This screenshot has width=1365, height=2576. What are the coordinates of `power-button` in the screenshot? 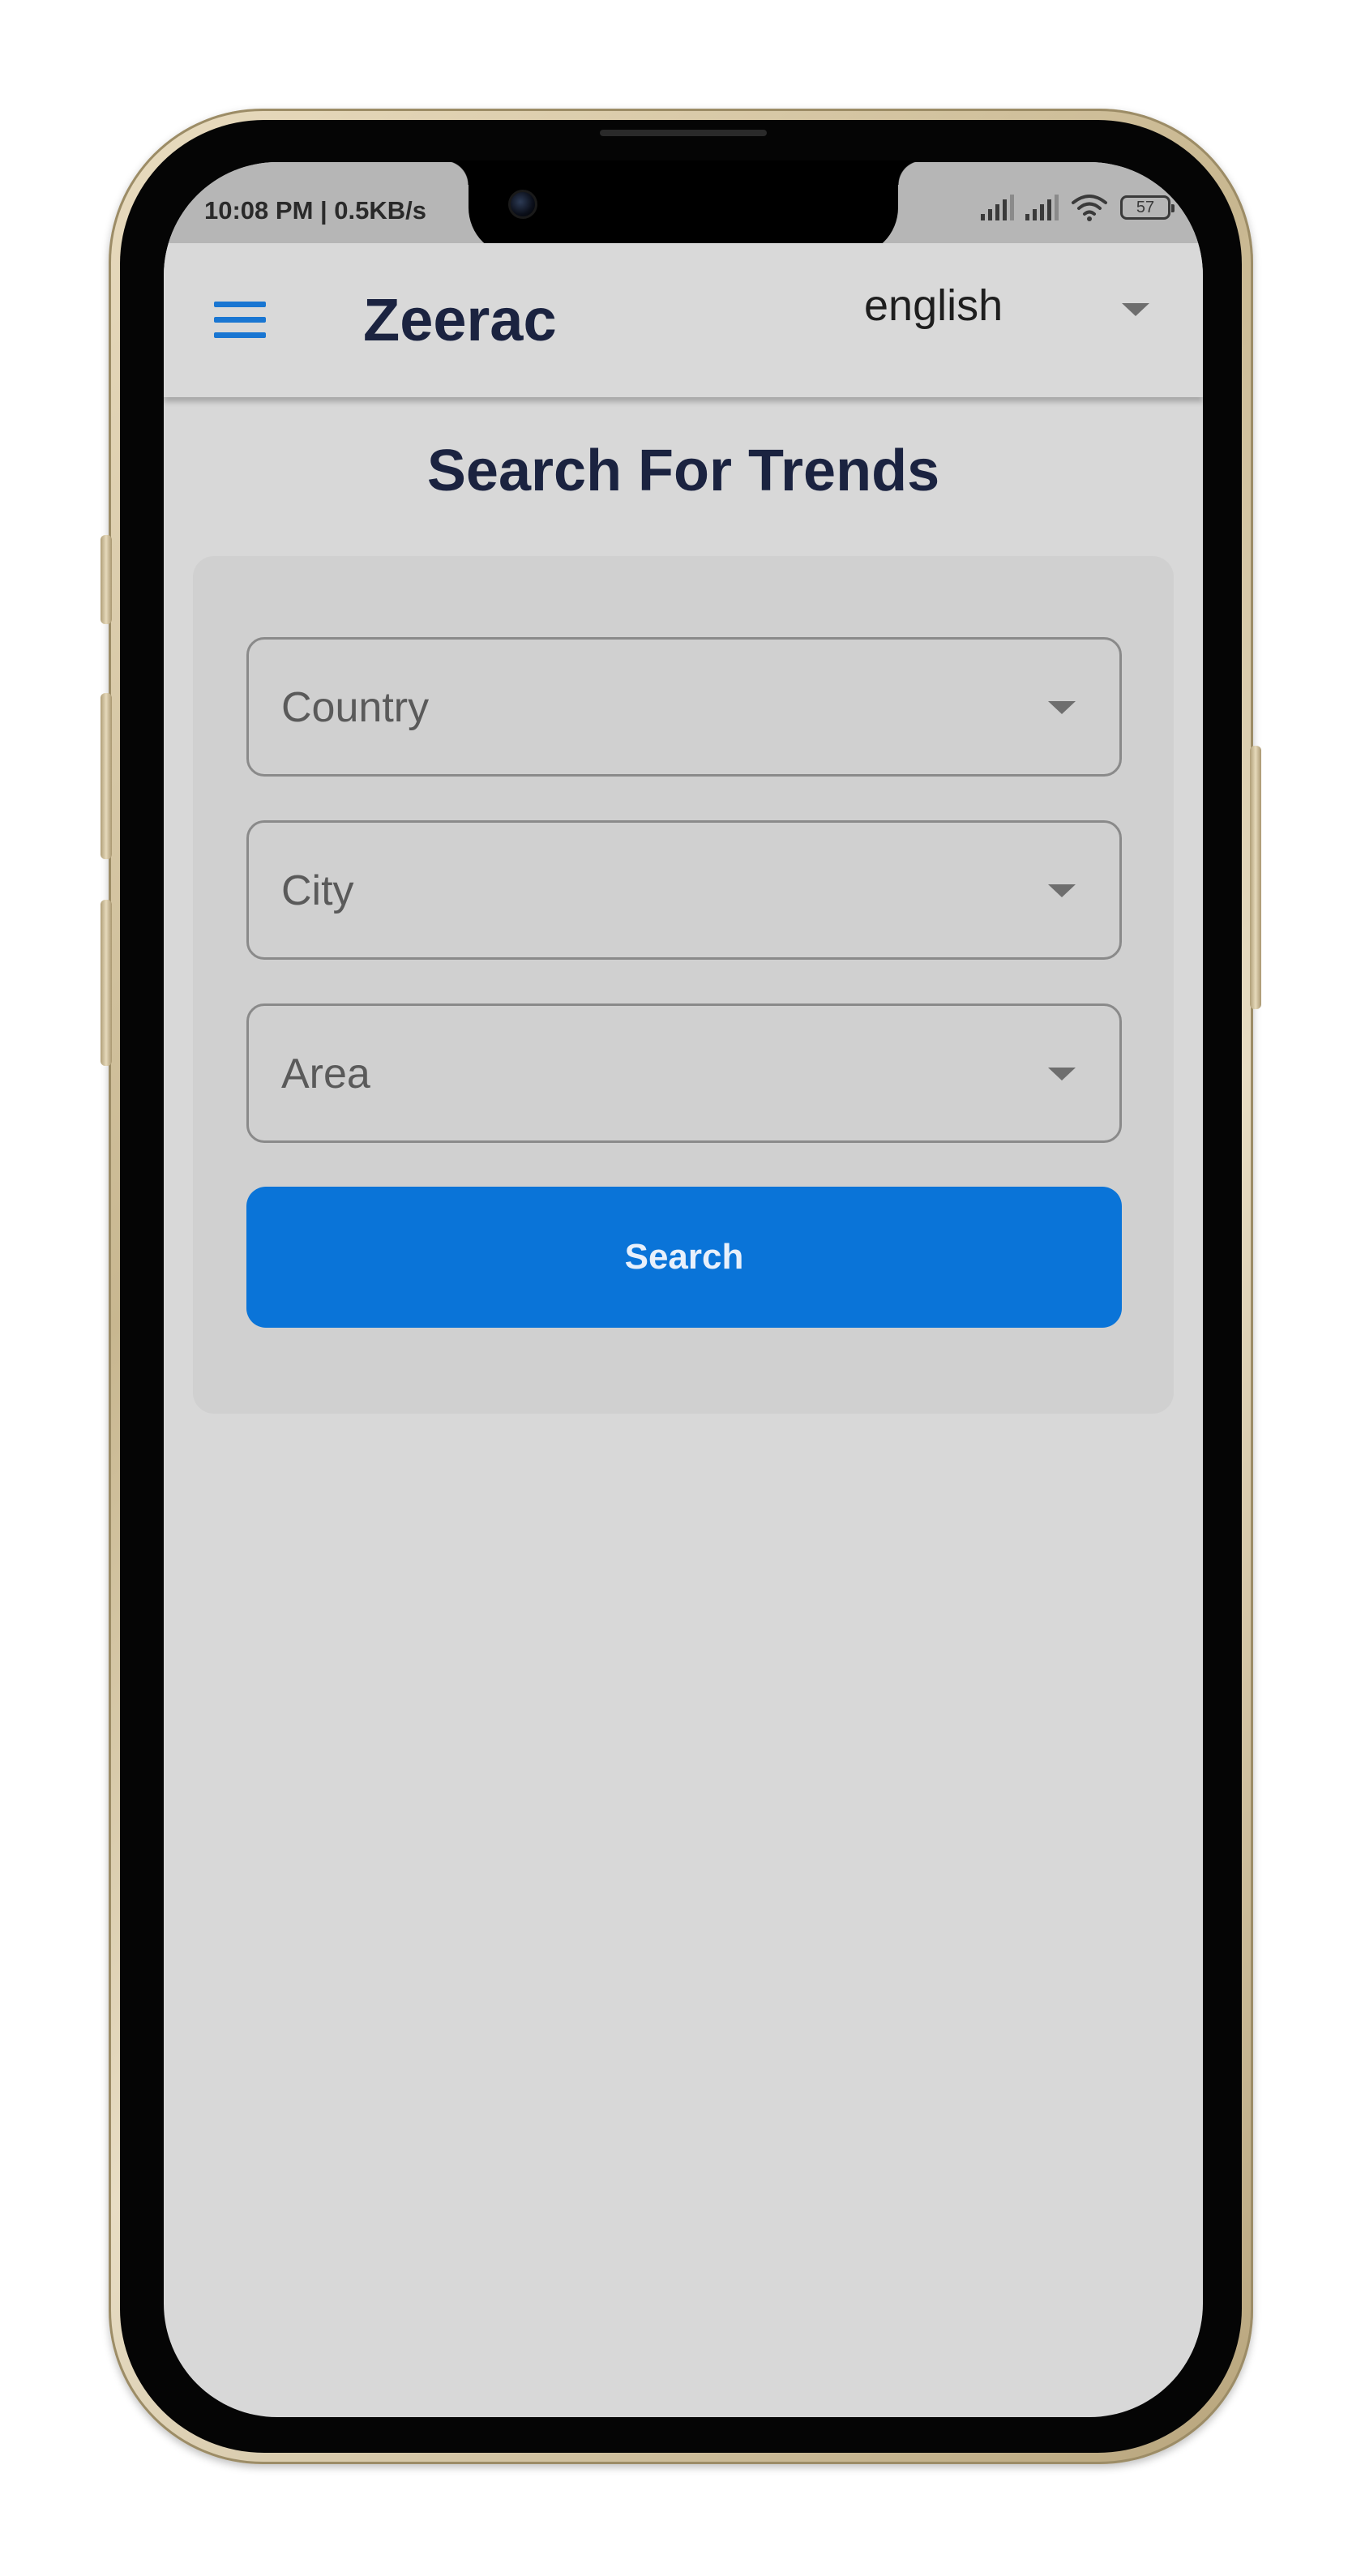 It's located at (1255, 877).